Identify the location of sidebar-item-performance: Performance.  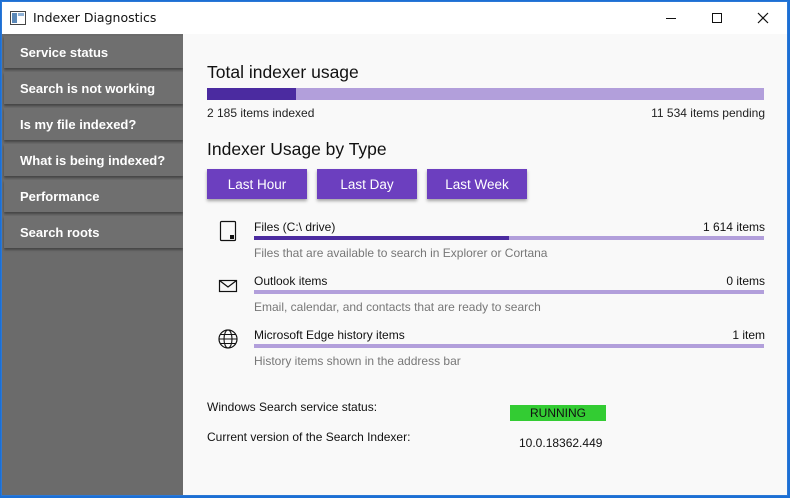
(93, 196).